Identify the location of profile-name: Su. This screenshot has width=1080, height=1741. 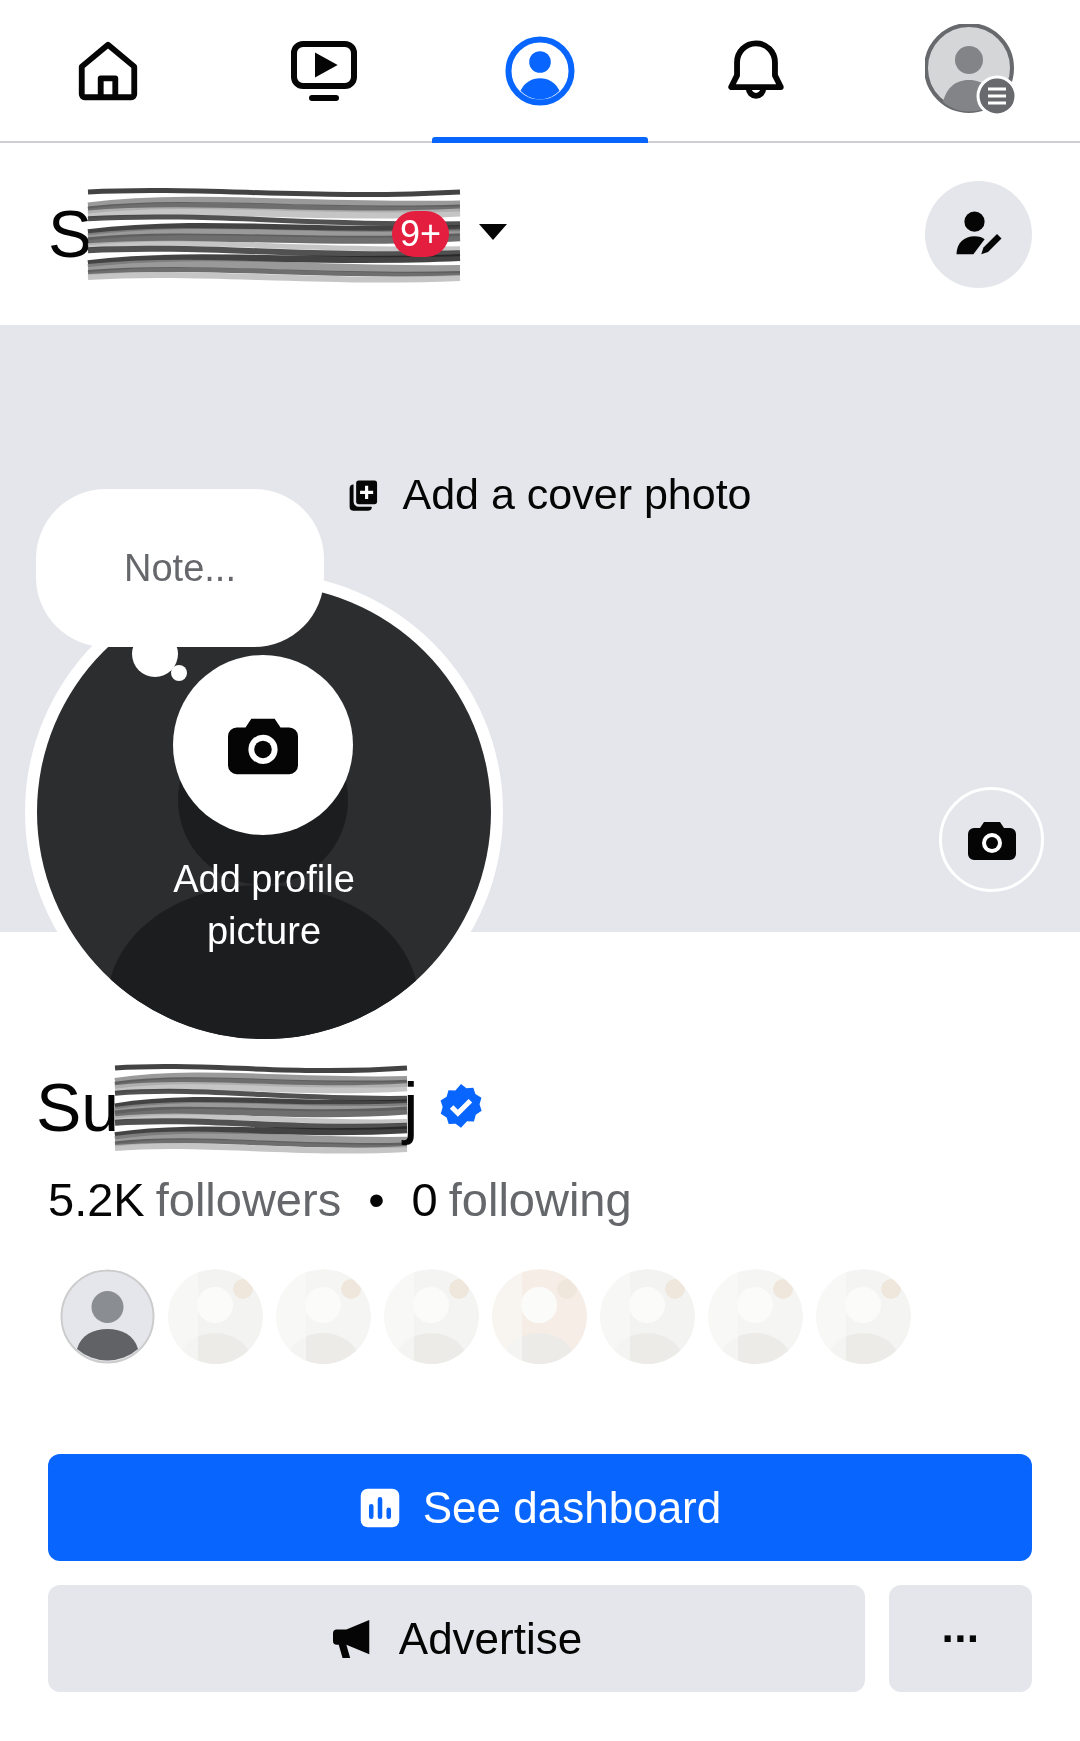
(78, 1107).